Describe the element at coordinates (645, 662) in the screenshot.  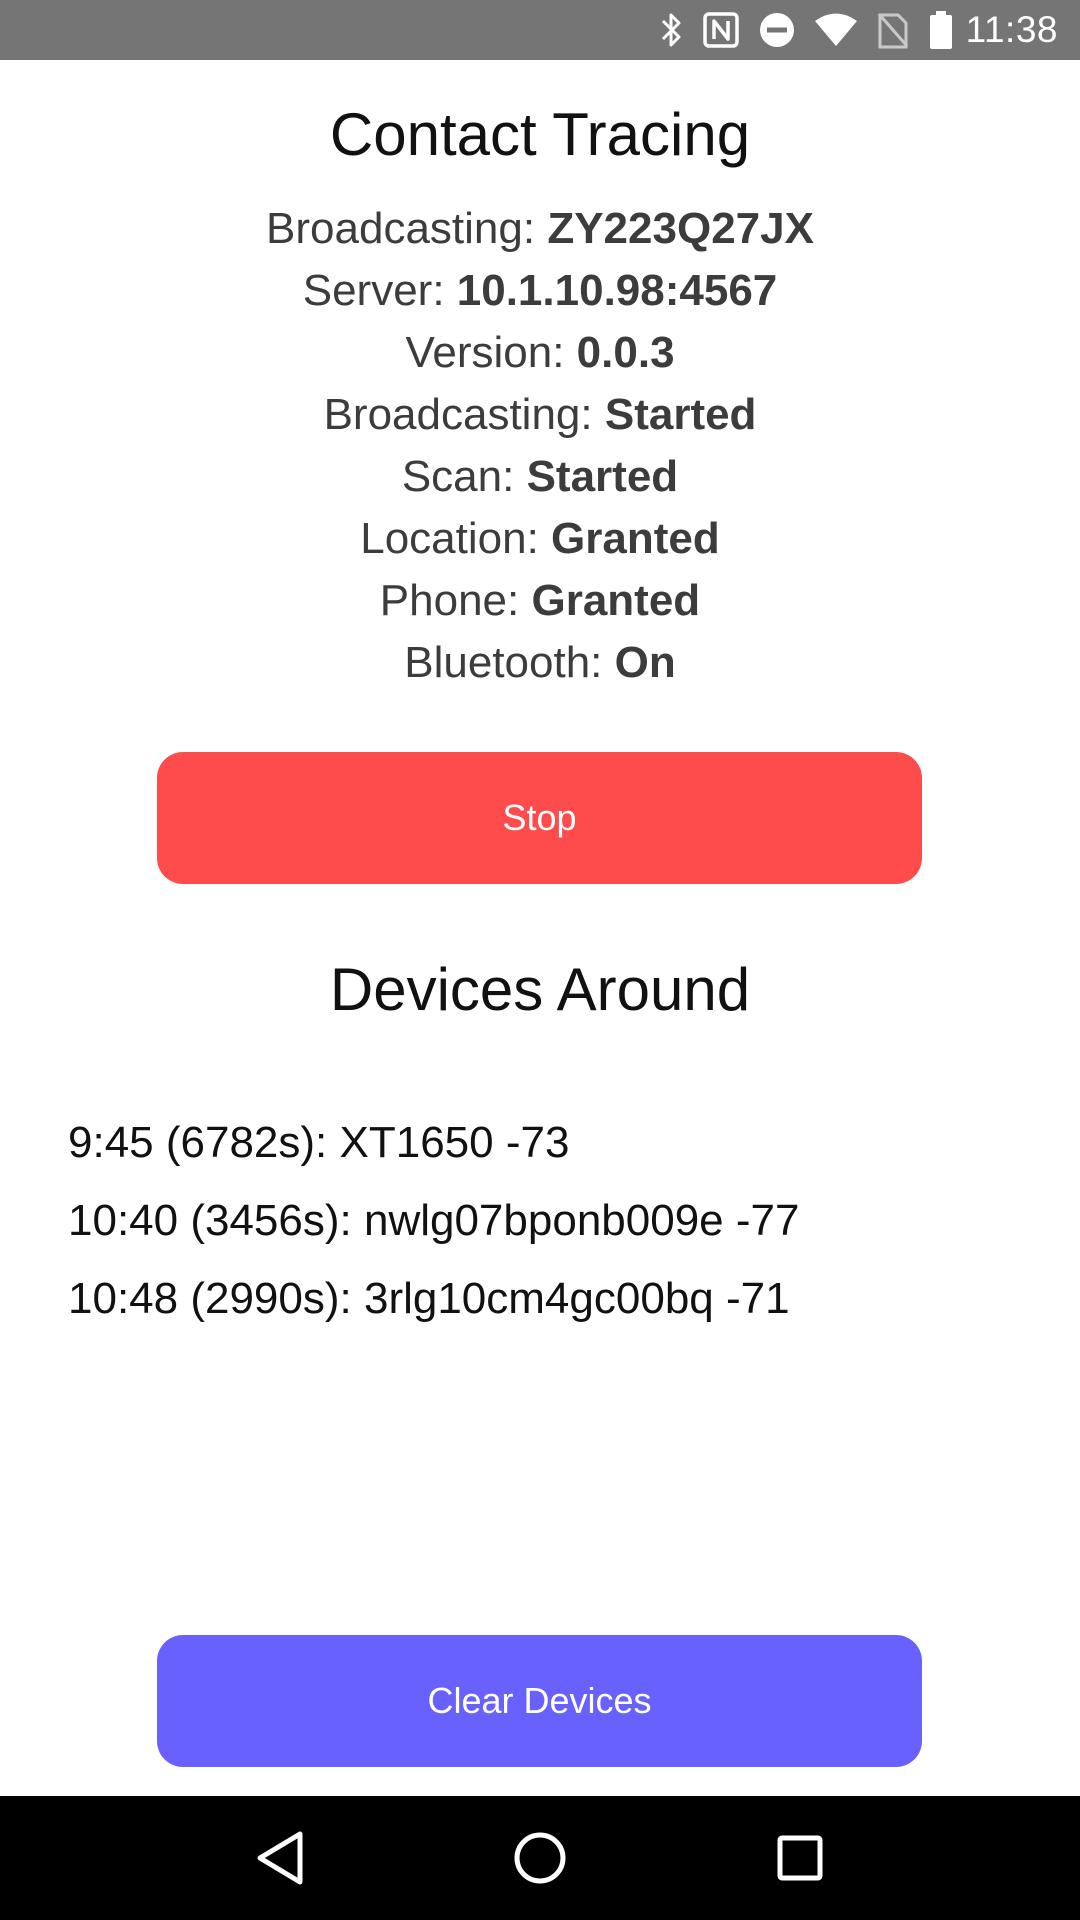
I see `info-value: On` at that location.